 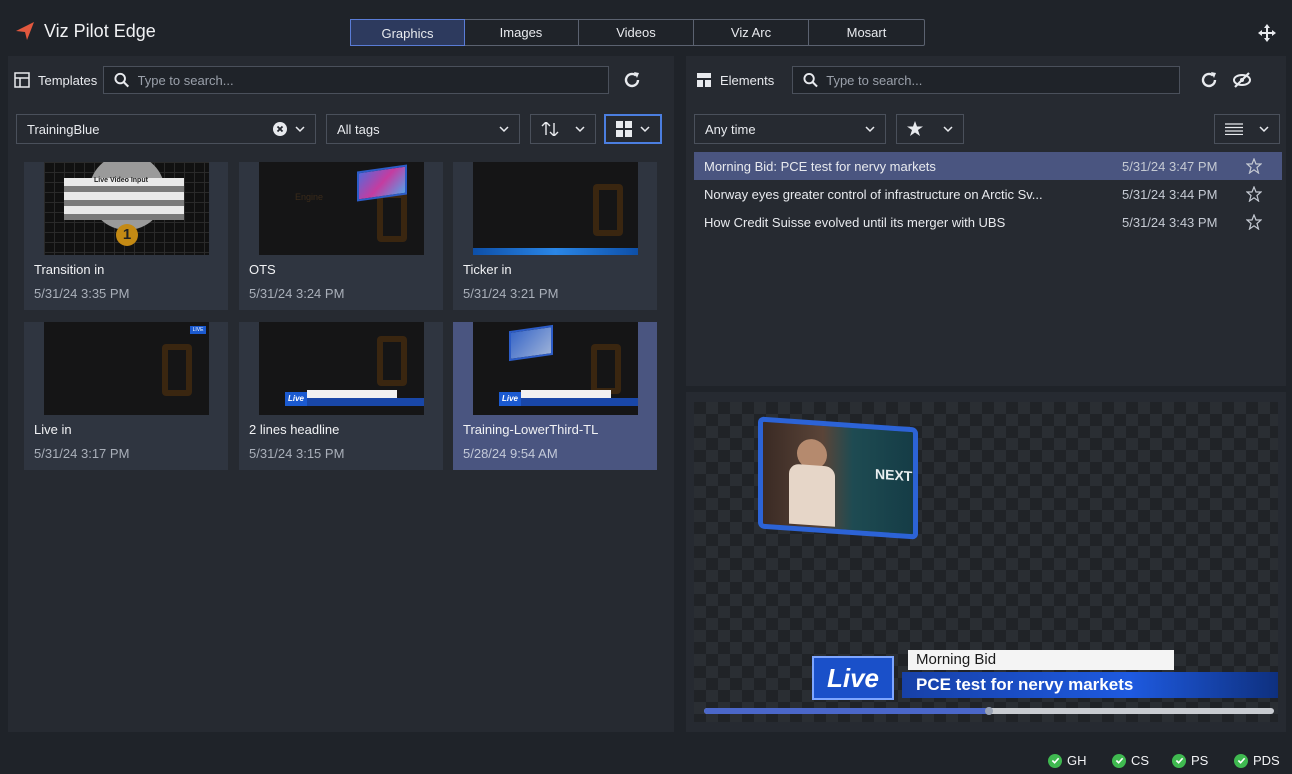 I want to click on source-tabs: Graphics Images Videos Viz Arc Mosart, so click(x=637, y=32).